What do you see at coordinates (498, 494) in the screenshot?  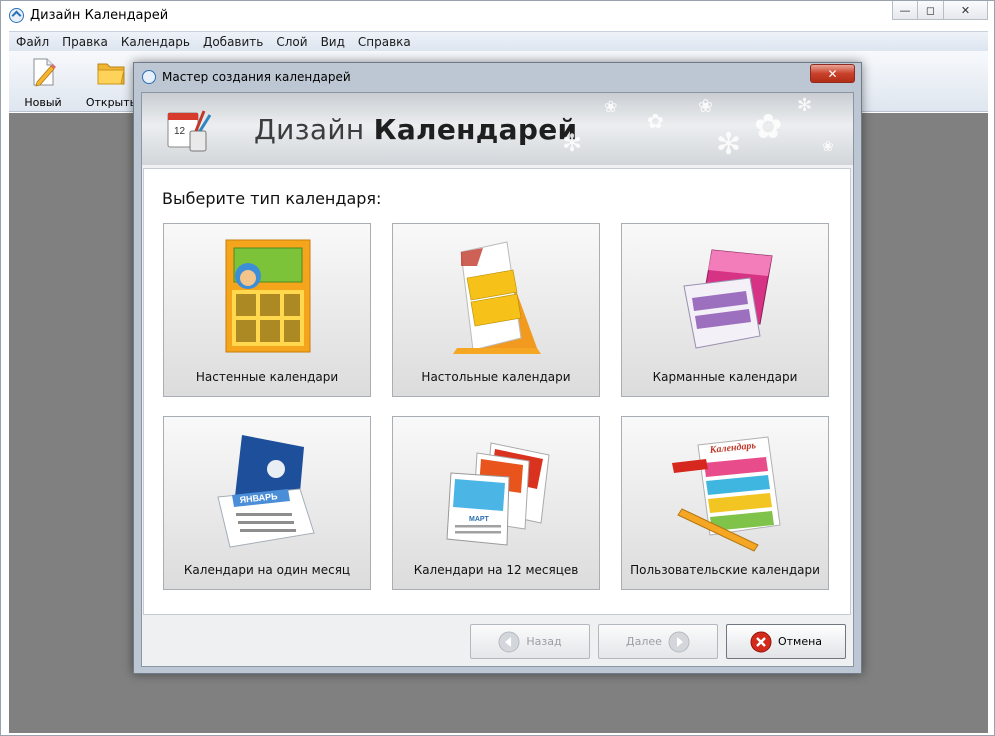 I see `twelve-month-calendar-icon: МАРТ` at bounding box center [498, 494].